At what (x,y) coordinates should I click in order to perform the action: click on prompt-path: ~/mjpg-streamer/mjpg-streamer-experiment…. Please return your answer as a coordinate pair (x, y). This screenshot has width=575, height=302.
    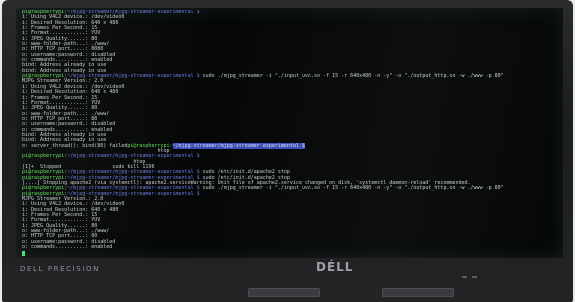
    Looking at the image, I should click on (238, 145).